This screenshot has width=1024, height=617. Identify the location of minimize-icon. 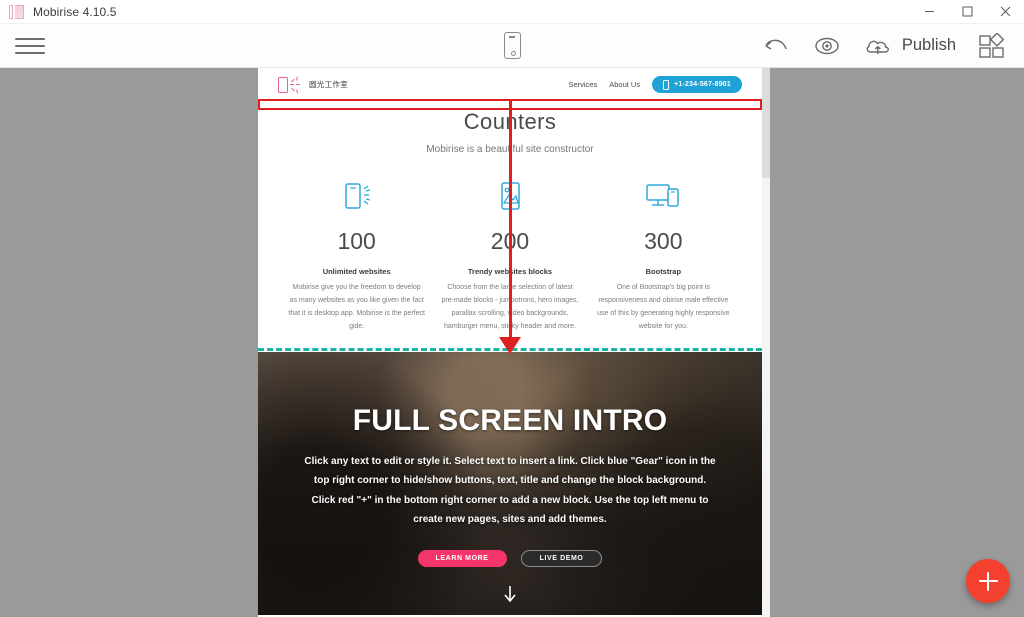
(929, 12).